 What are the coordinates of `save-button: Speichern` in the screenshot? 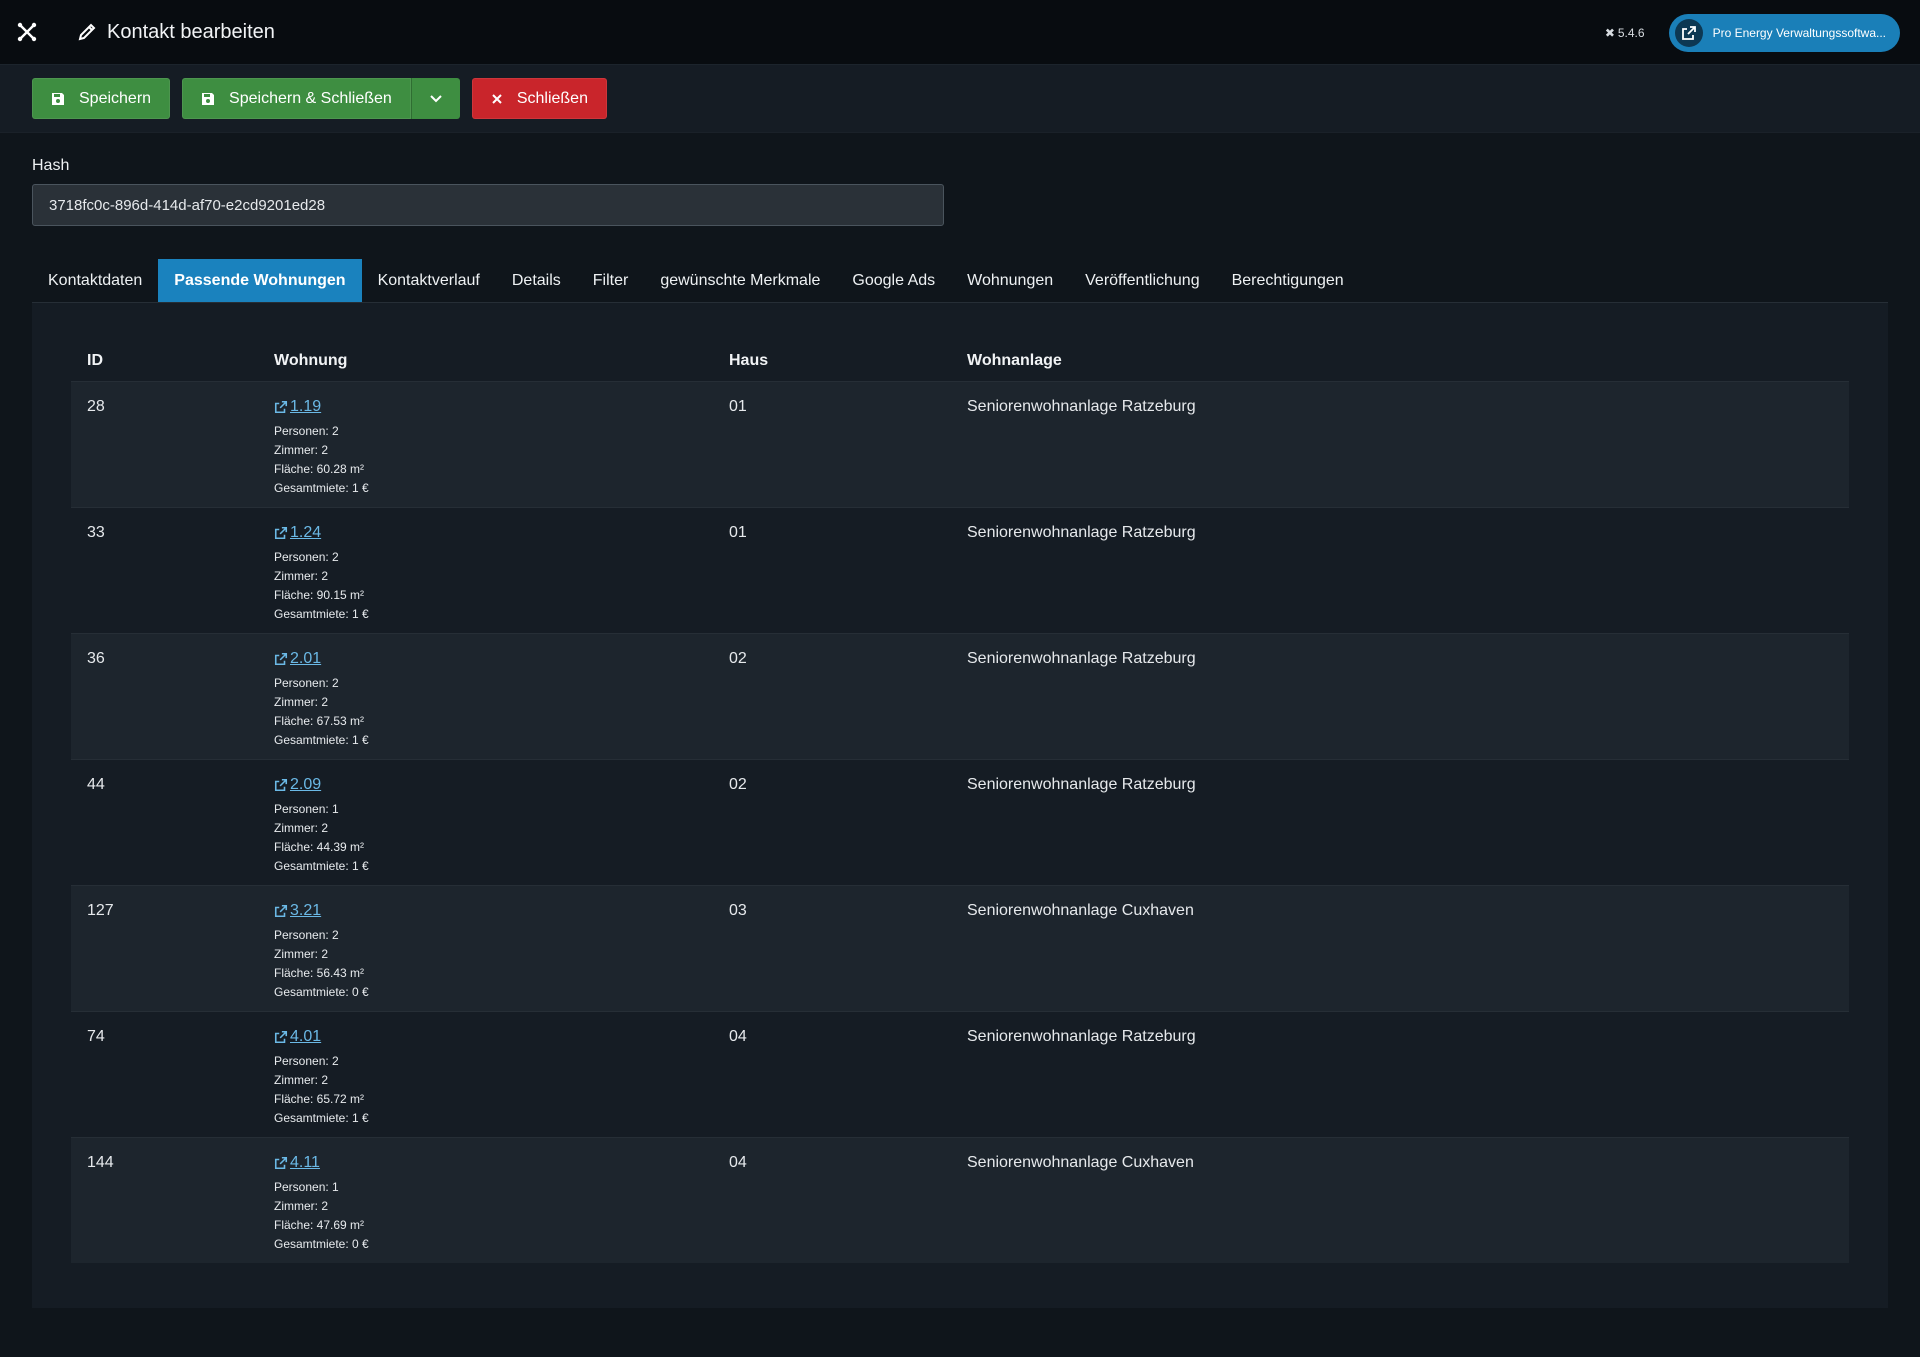 It's located at (101, 98).